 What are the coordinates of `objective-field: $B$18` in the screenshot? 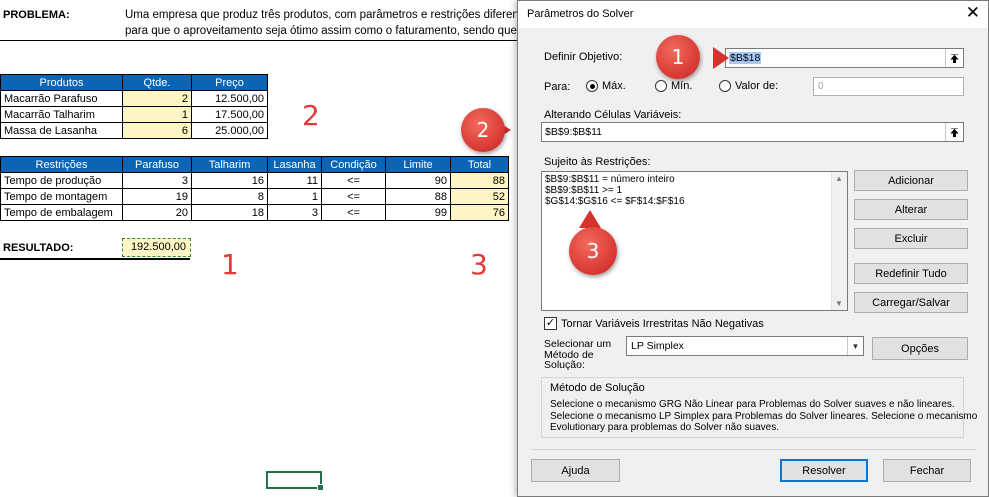 It's located at (844, 58).